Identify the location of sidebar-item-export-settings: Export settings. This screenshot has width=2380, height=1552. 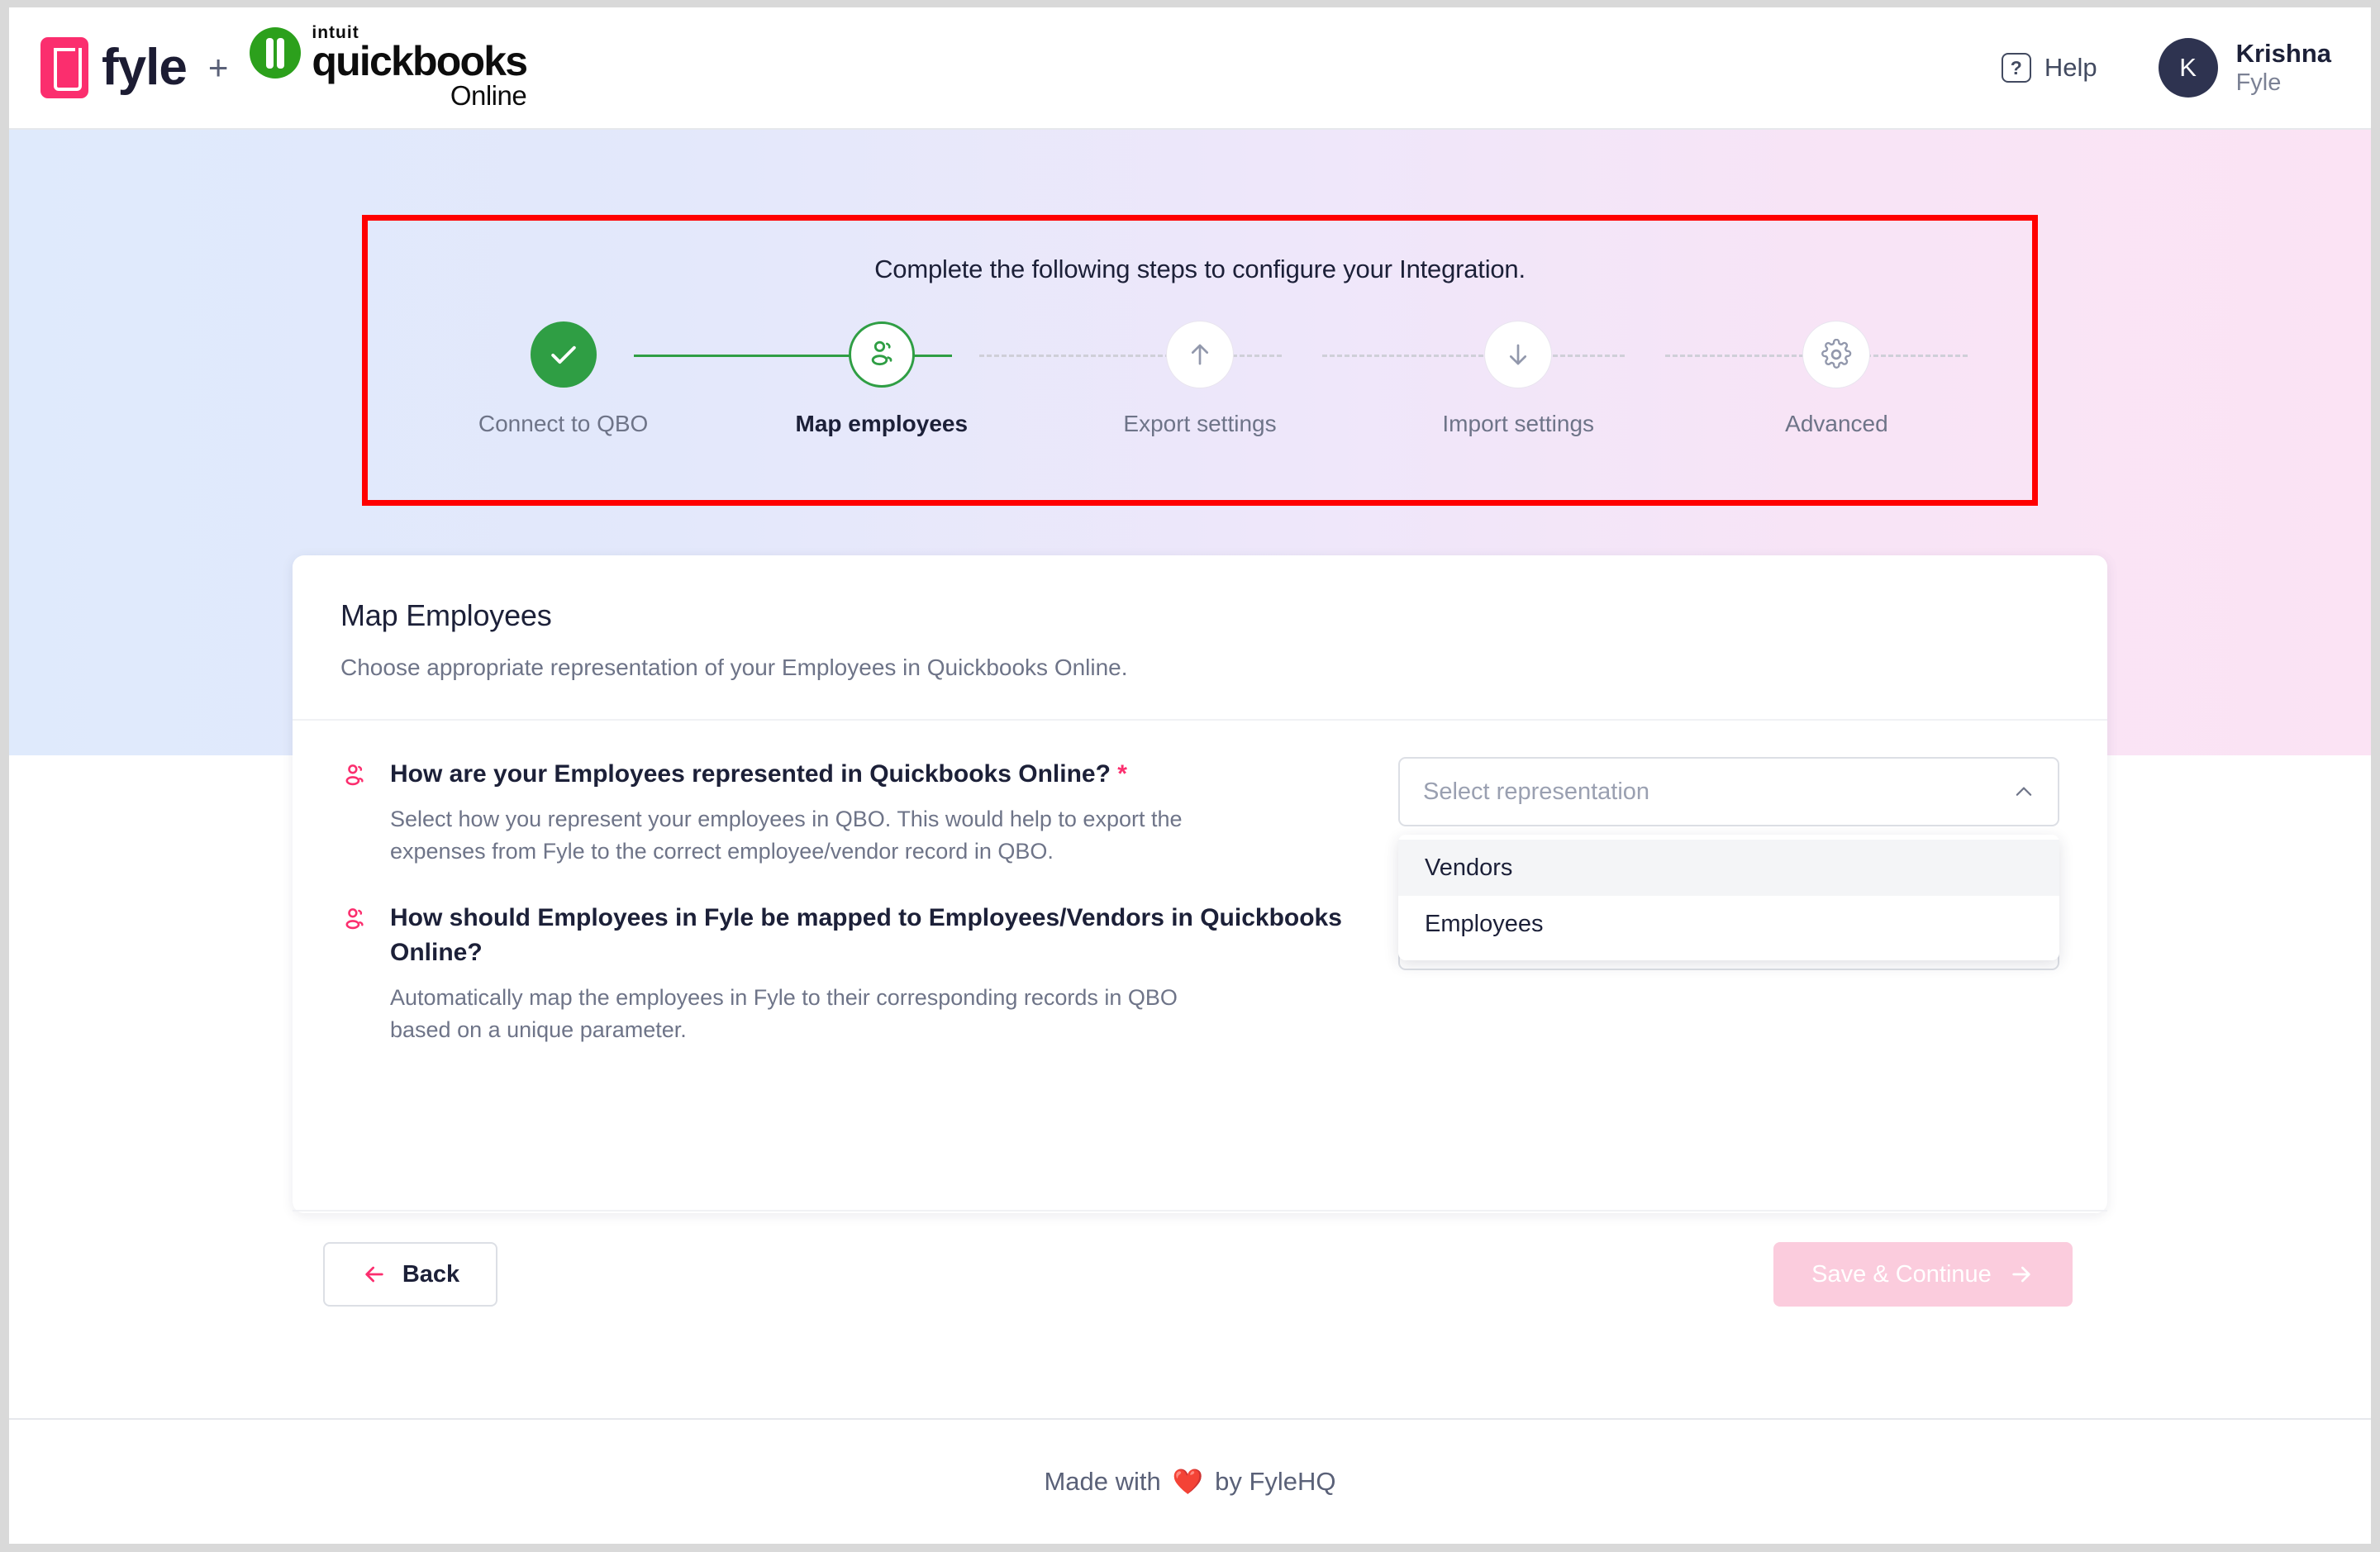
(1199, 379).